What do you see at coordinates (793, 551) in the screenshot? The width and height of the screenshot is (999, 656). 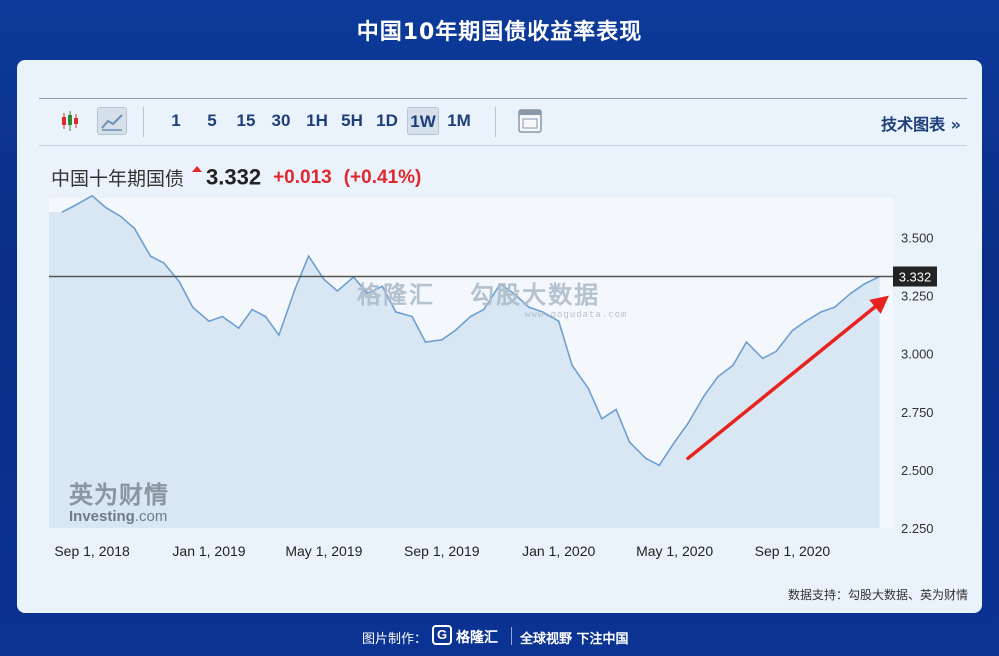 I see `x-tick-label: Sep 1, 2020` at bounding box center [793, 551].